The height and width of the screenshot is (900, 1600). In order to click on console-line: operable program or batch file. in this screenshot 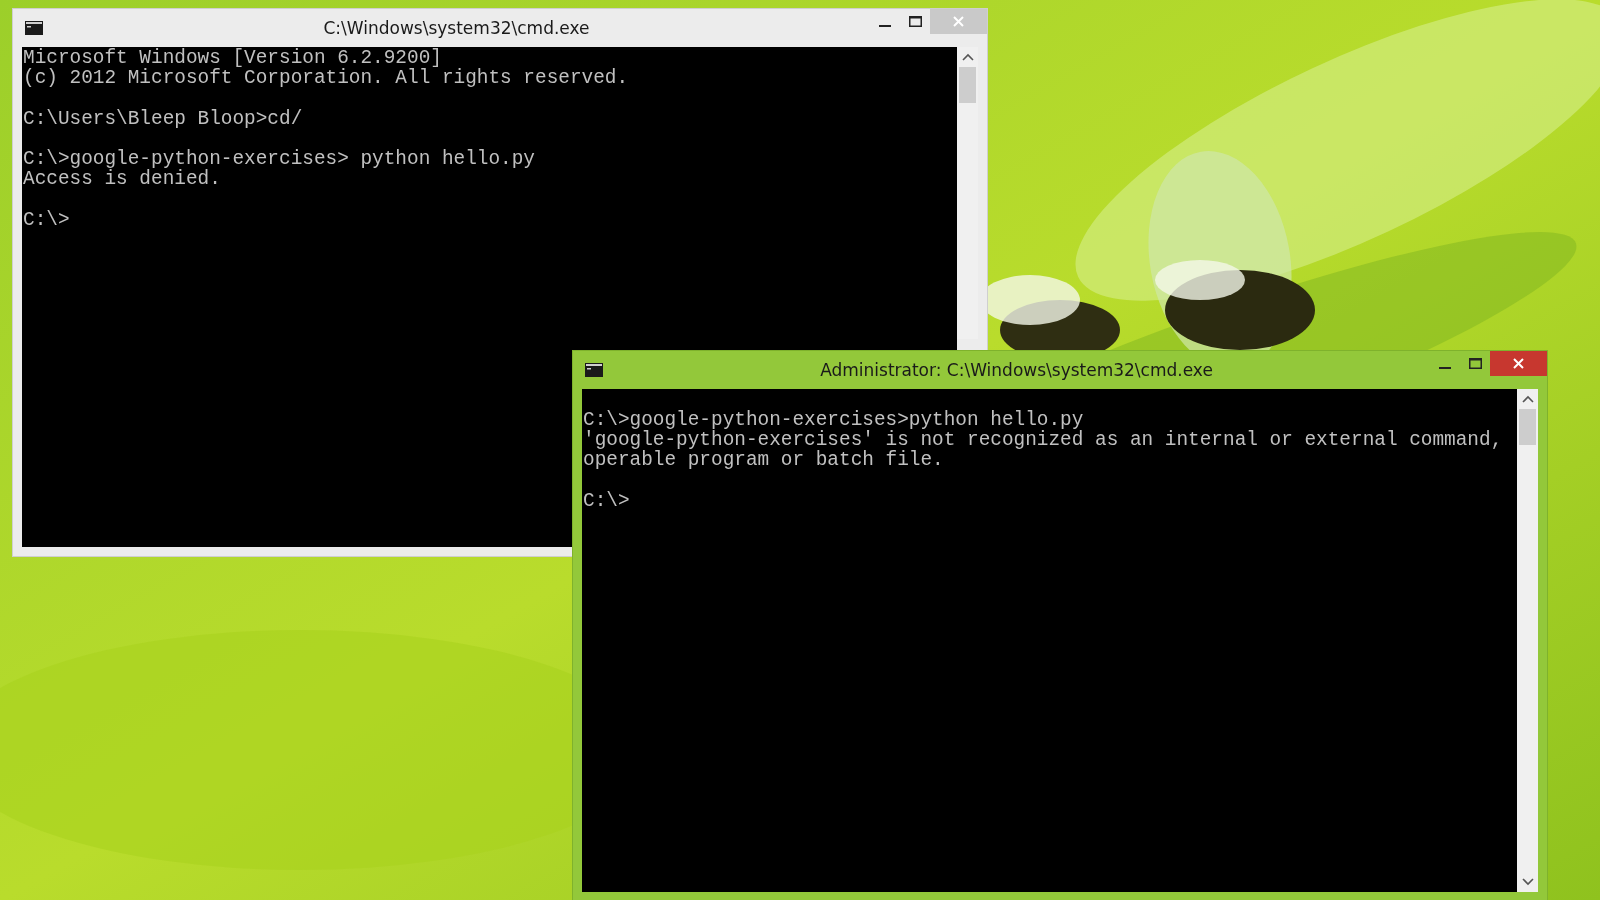, I will do `click(764, 460)`.